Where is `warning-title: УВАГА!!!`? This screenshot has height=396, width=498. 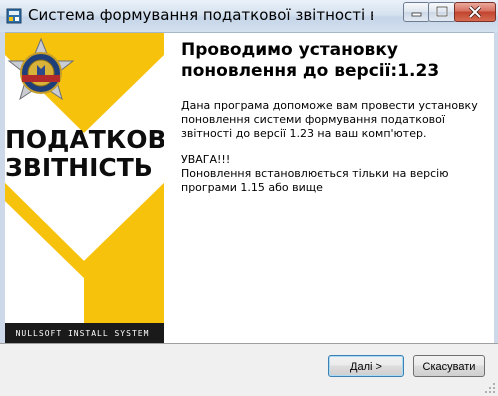 warning-title: УВАГА!!! is located at coordinates (206, 159).